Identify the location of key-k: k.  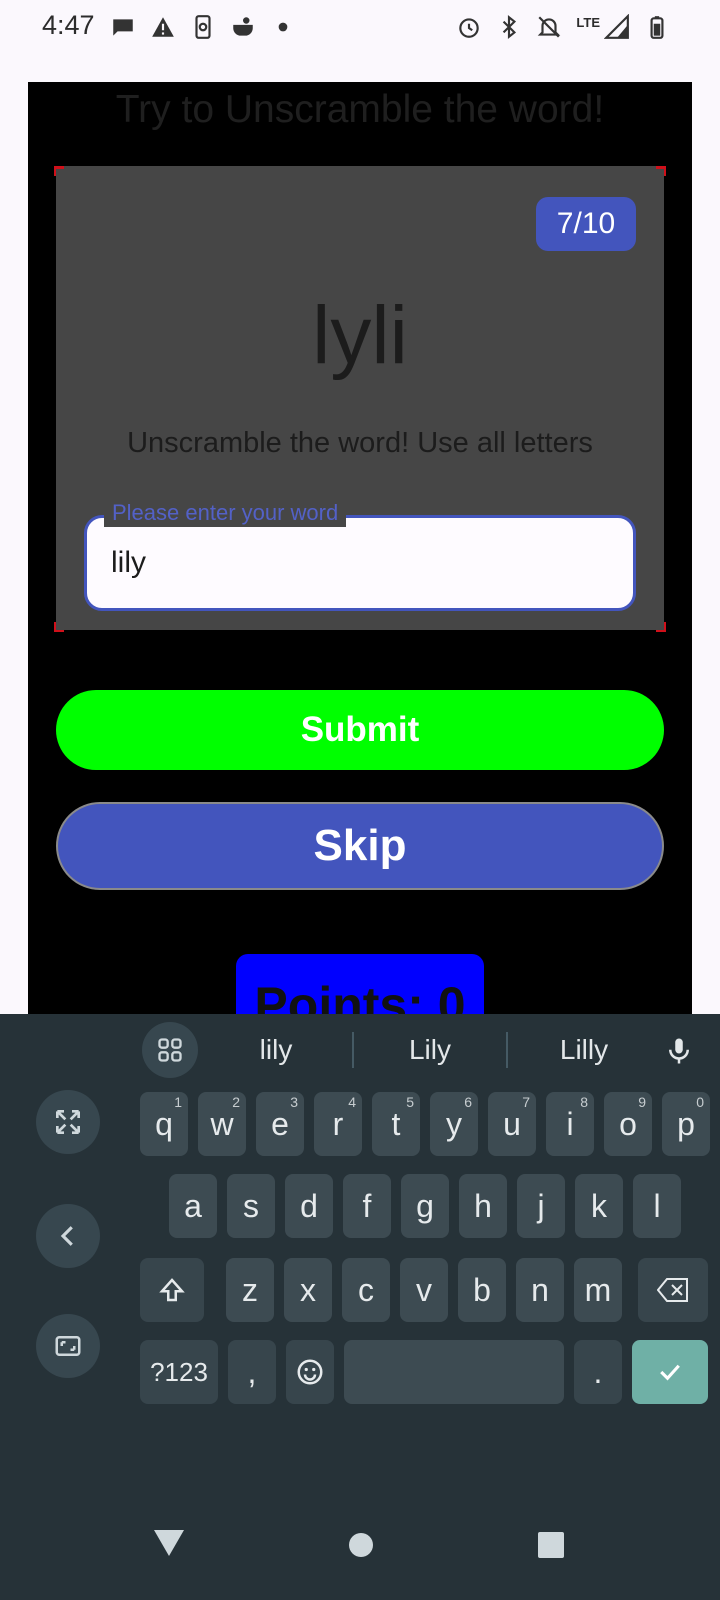
(599, 1206).